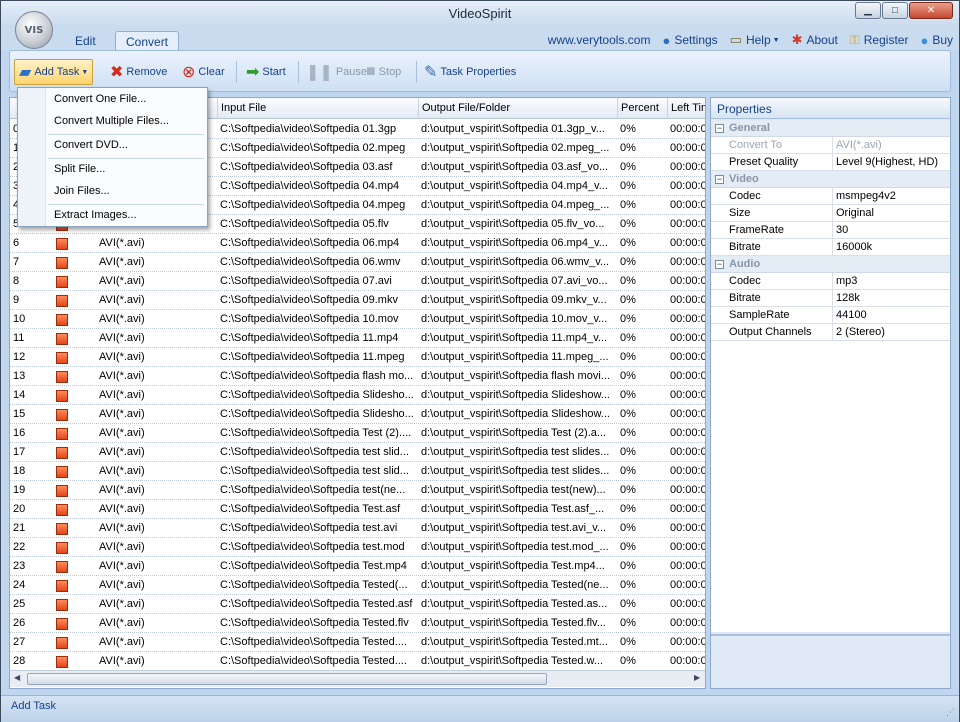  Describe the element at coordinates (892, 196) in the screenshot. I see `property-value: msmpeg4v2` at that location.